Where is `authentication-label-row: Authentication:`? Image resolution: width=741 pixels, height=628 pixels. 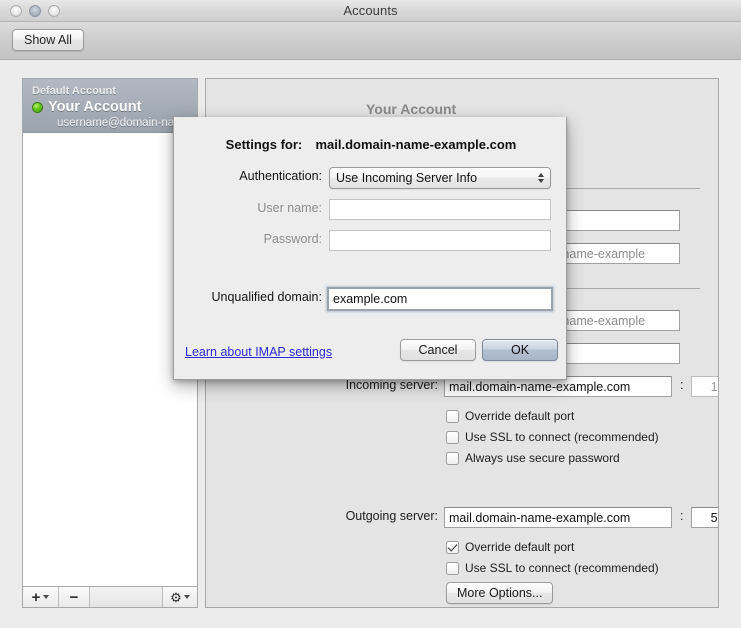 authentication-label-row: Authentication: is located at coordinates (248, 176).